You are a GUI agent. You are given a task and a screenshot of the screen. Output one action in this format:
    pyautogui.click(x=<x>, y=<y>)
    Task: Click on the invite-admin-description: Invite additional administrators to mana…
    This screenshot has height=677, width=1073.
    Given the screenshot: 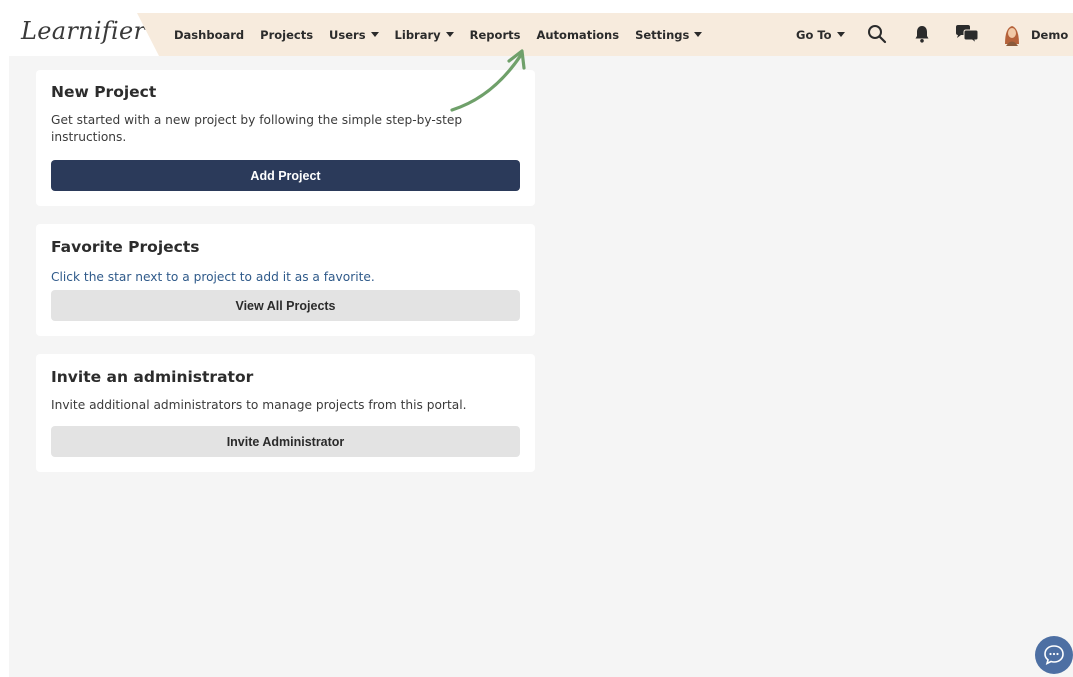 What is the action you would take?
    pyautogui.click(x=259, y=405)
    